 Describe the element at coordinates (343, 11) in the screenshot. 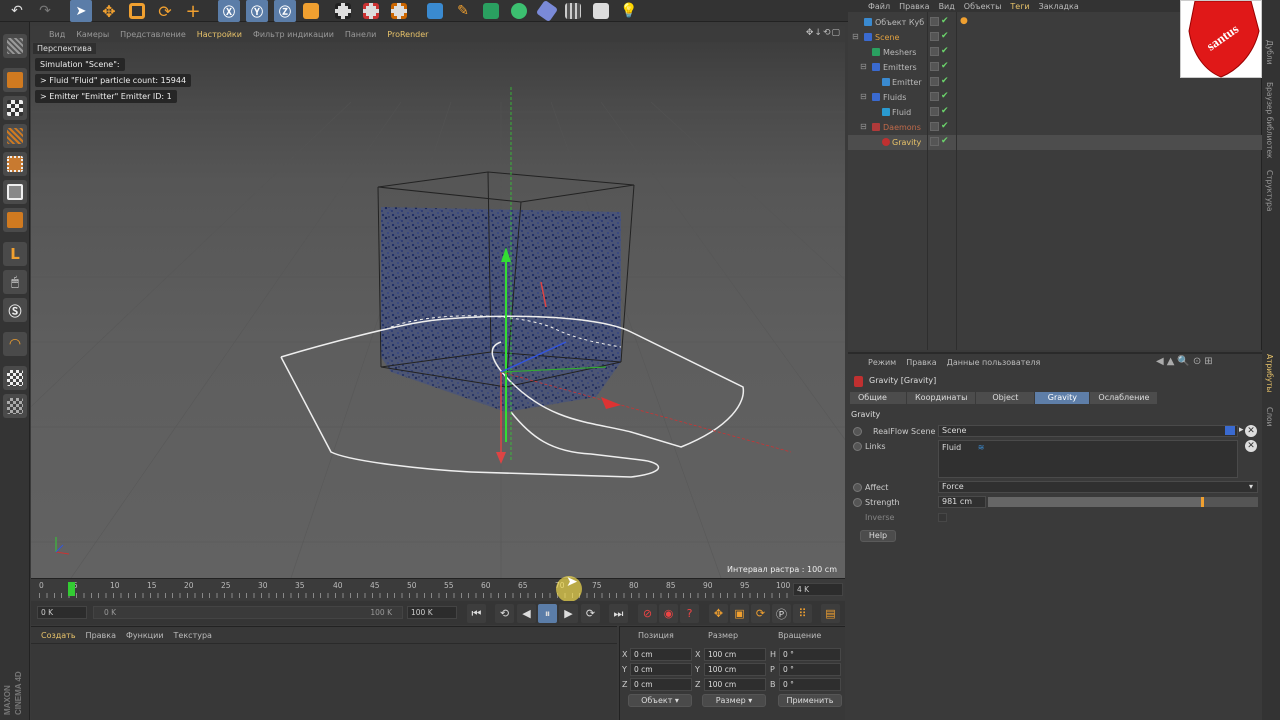

I see `render-view-icon` at that location.